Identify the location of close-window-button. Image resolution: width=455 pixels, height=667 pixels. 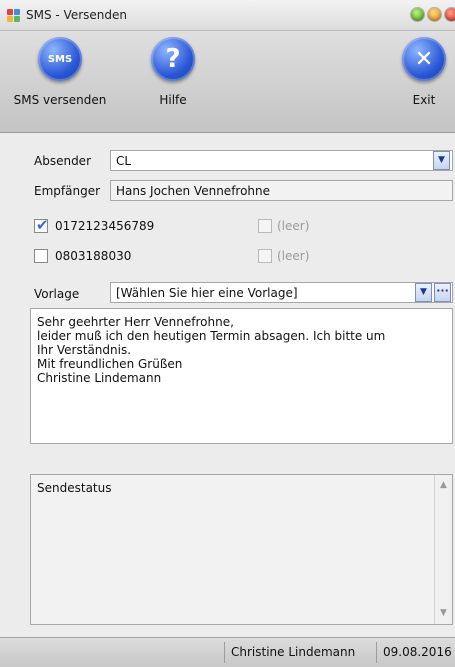
(450, 14).